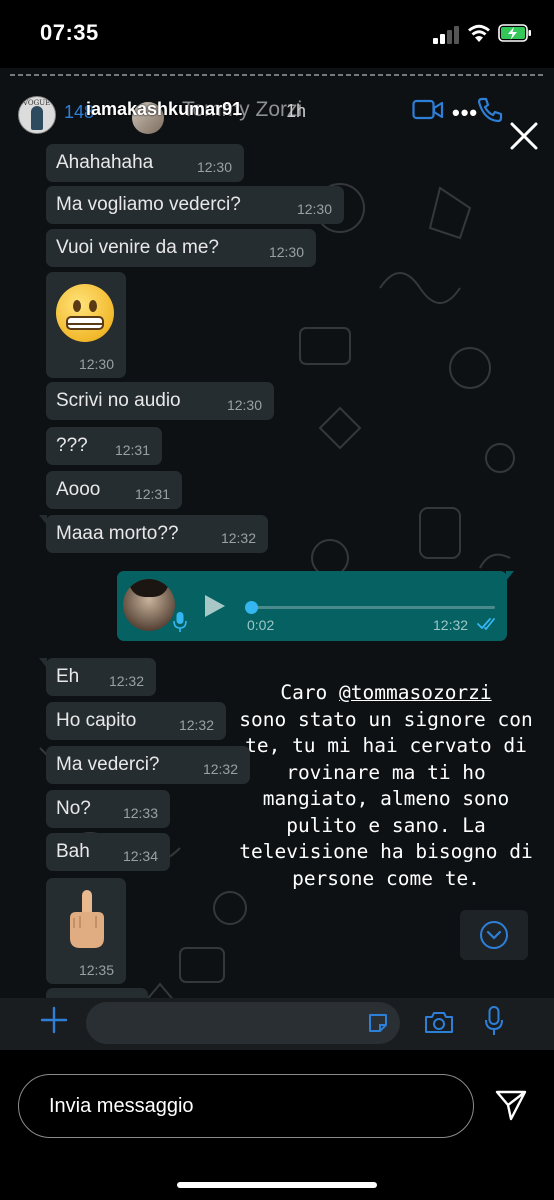 This screenshot has height=1200, width=554. What do you see at coordinates (73, 851) in the screenshot?
I see `message-text: Bah` at bounding box center [73, 851].